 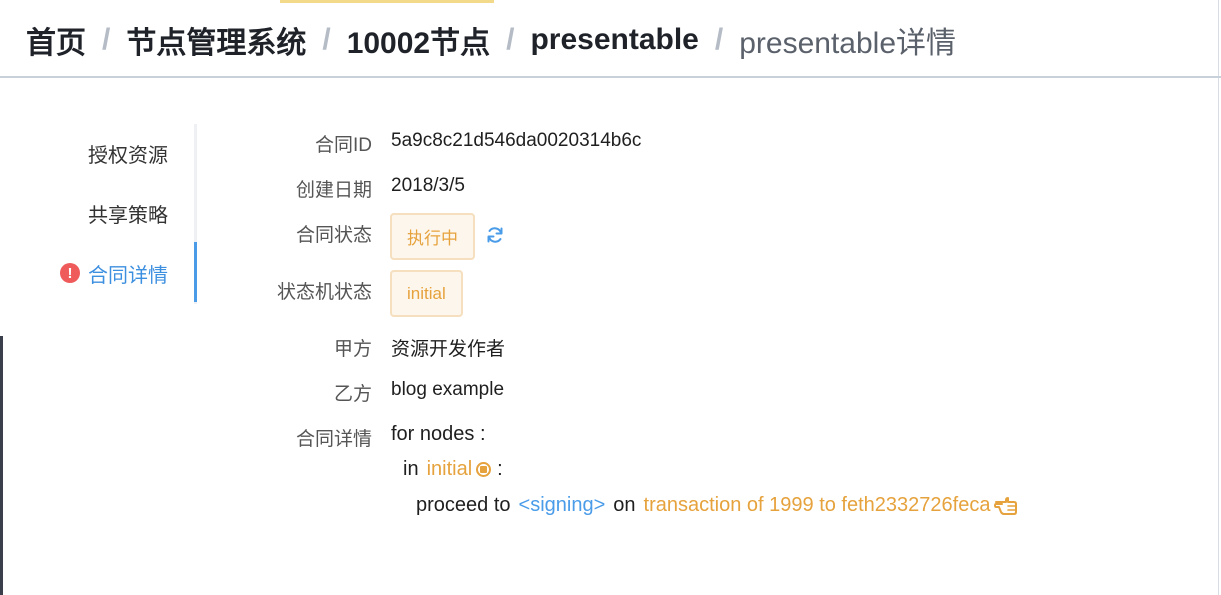 What do you see at coordinates (448, 349) in the screenshot?
I see `party-a-value: 资源开发作者` at bounding box center [448, 349].